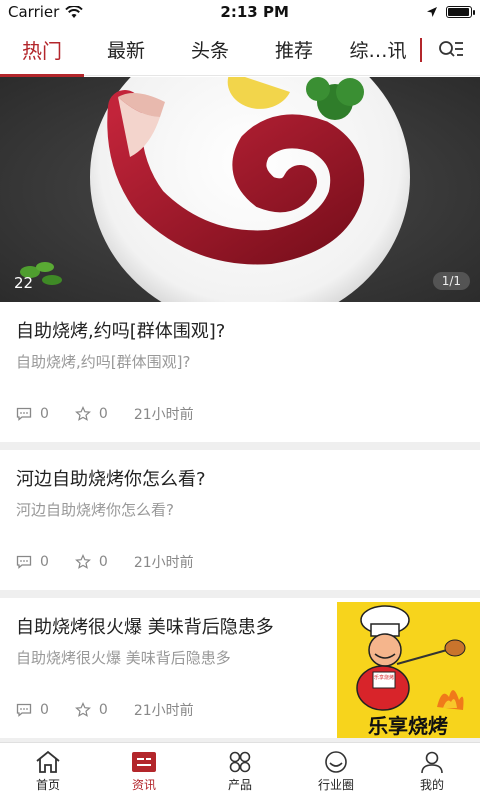 The height and width of the screenshot is (800, 480). I want to click on clock: 2:13 PM, so click(254, 12).